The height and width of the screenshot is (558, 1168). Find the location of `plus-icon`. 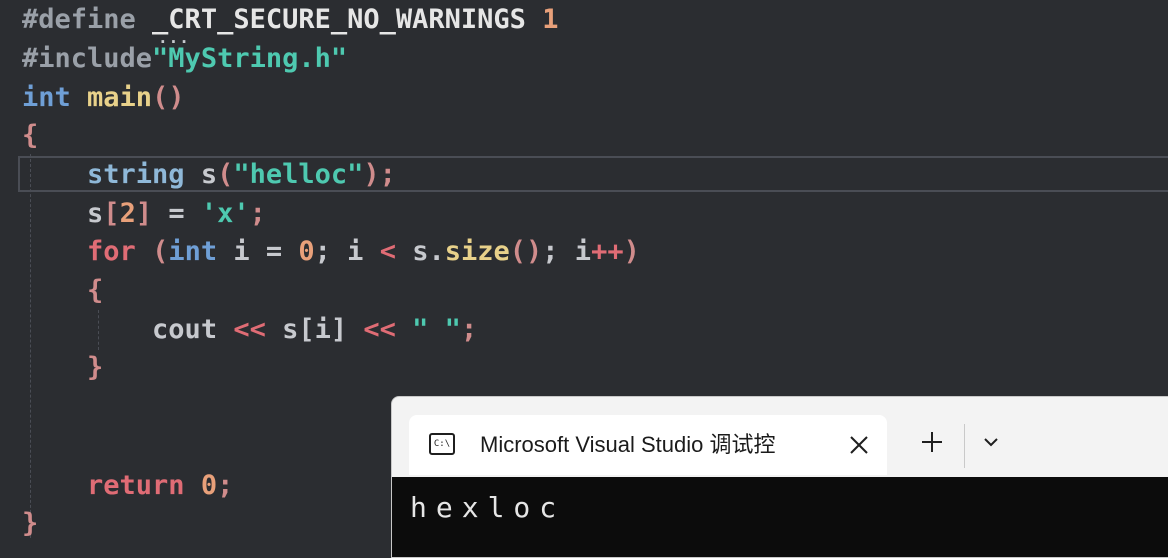

plus-icon is located at coordinates (932, 442).